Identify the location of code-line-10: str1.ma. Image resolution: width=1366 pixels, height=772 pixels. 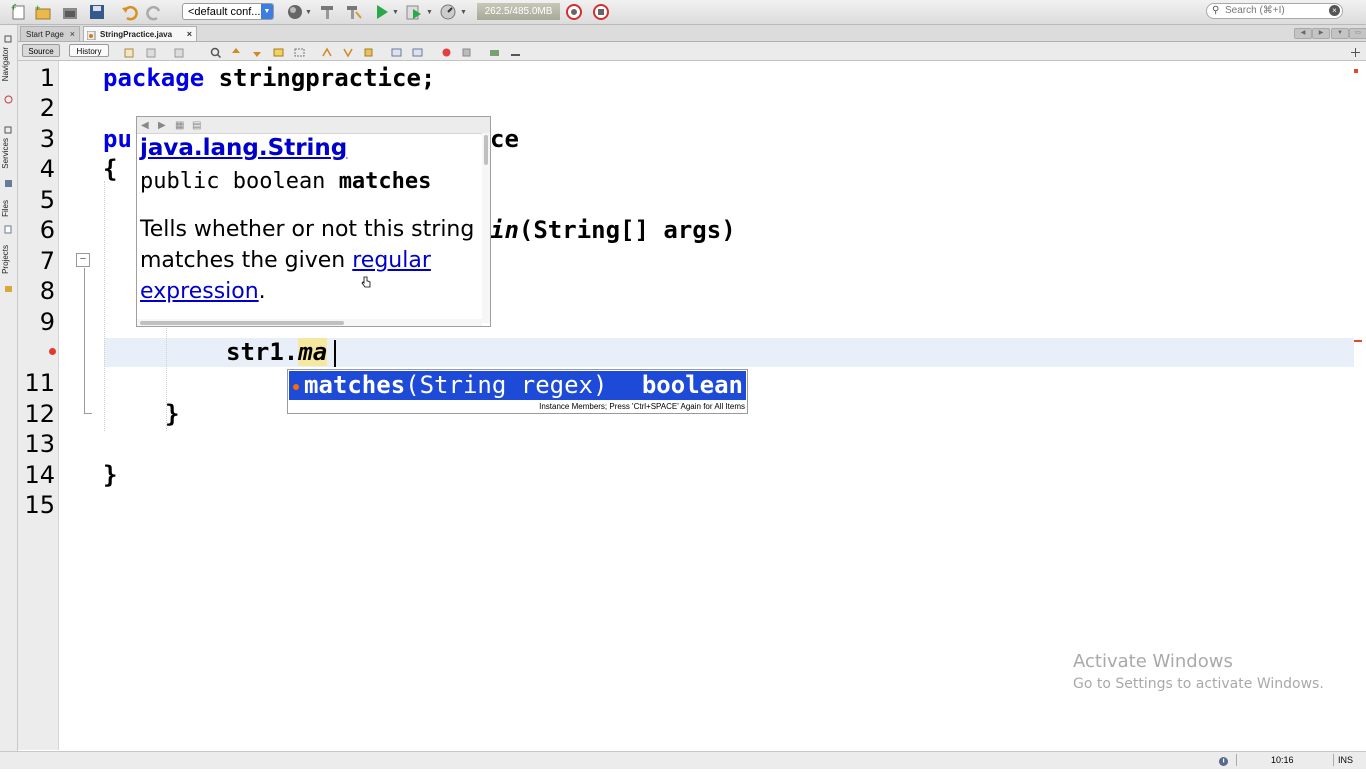
(277, 352).